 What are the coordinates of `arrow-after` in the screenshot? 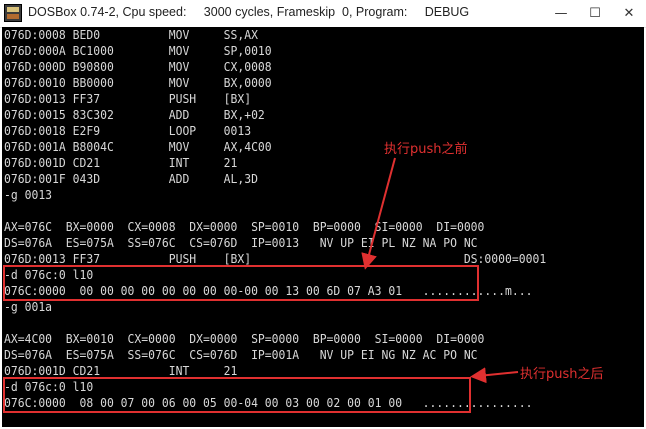 It's located at (494, 375).